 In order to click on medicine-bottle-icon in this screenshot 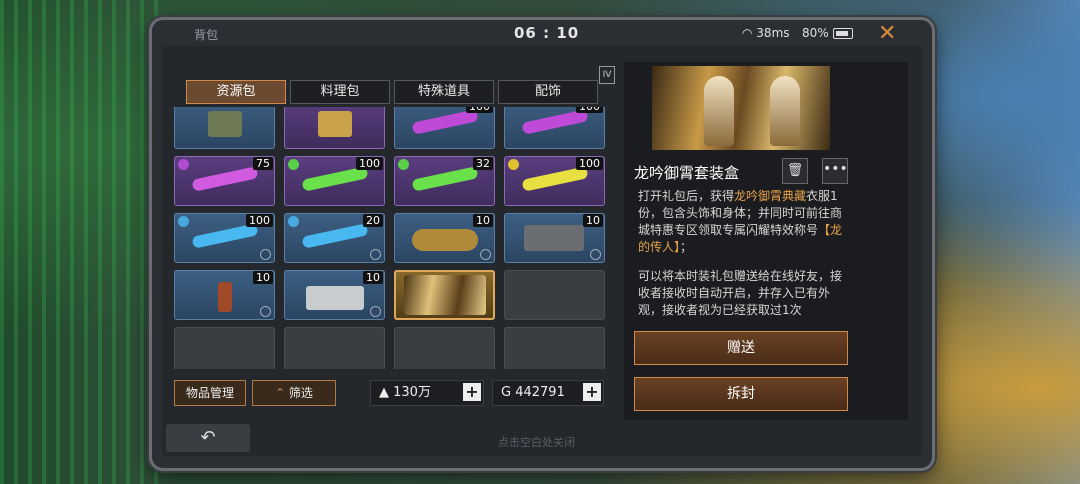, I will do `click(225, 297)`.